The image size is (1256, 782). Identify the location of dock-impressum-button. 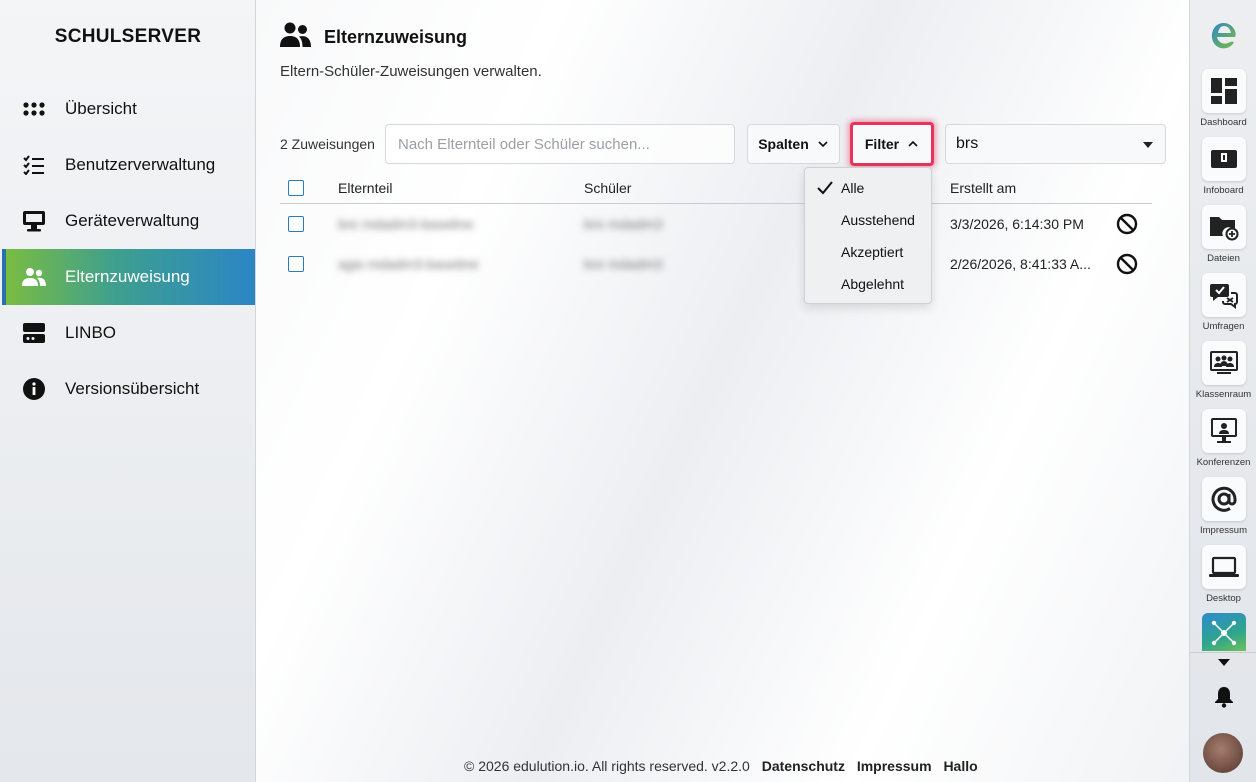
(1224, 499).